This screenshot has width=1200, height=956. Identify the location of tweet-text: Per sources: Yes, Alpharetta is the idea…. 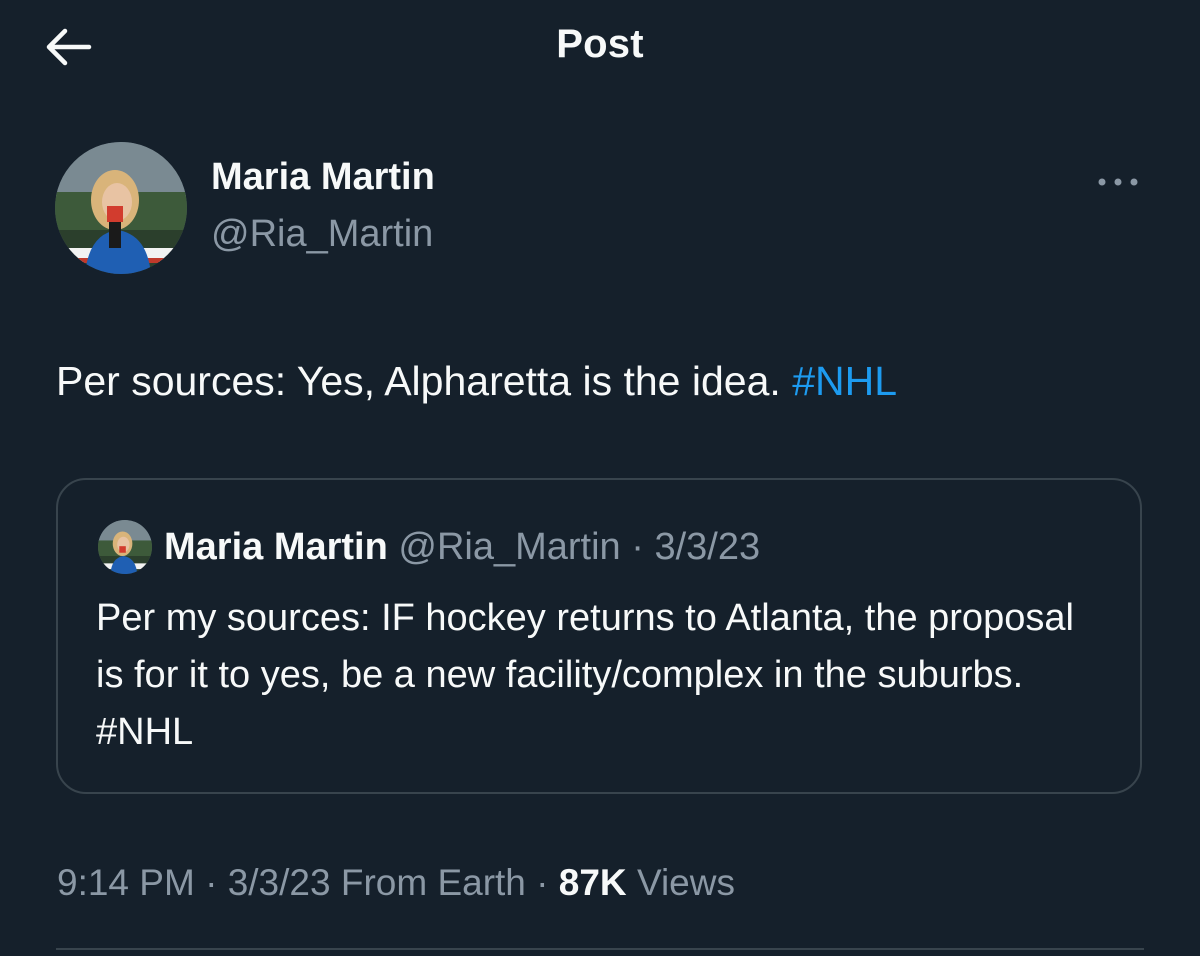
(476, 381).